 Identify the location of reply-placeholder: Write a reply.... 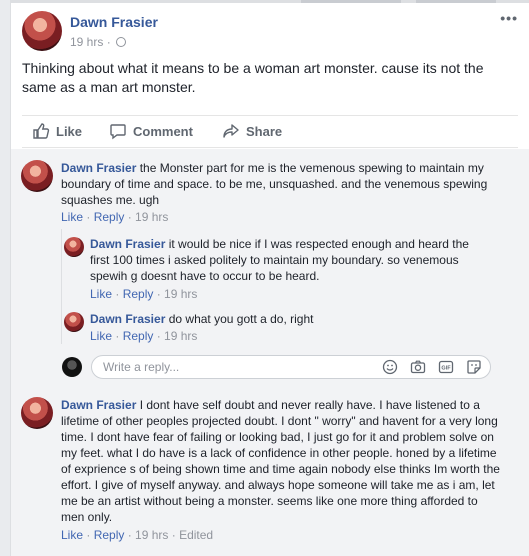
(141, 367).